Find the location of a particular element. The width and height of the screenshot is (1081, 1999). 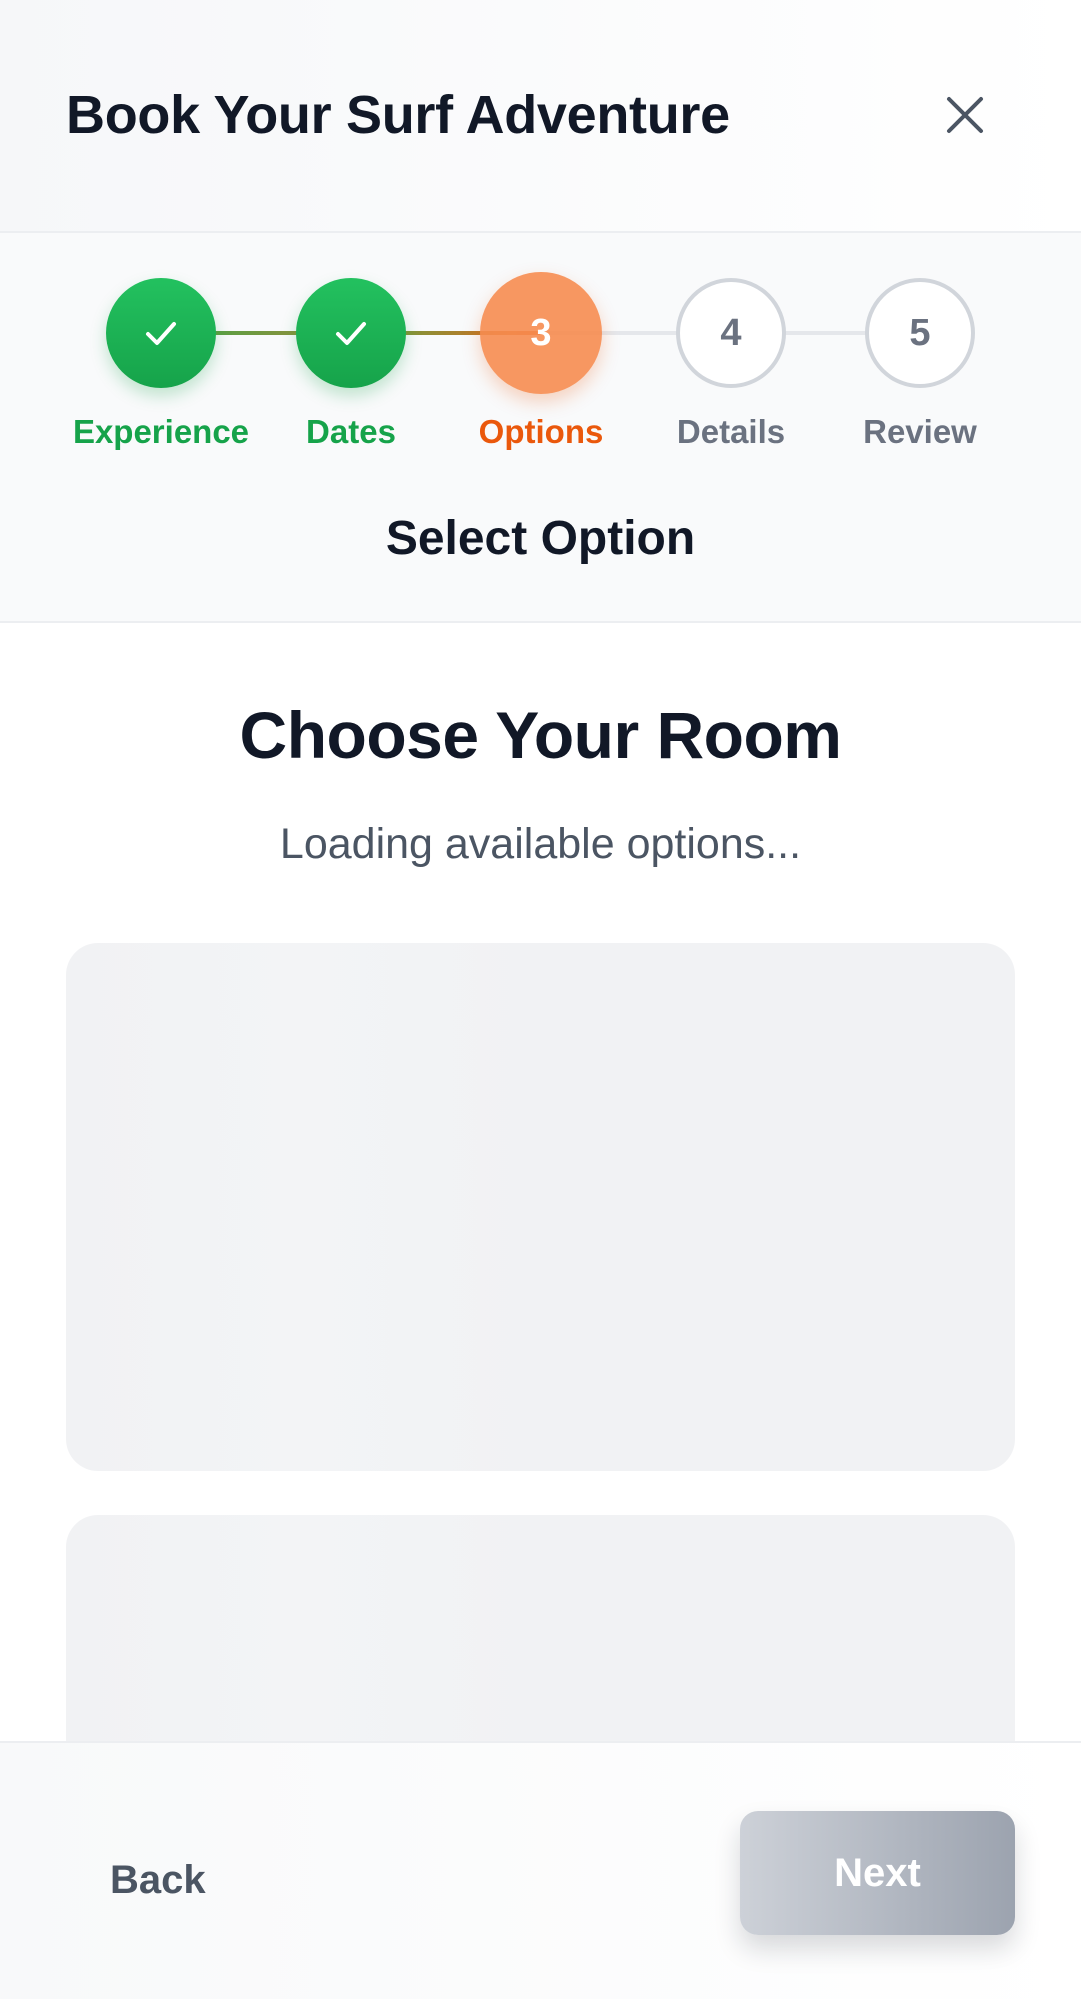

modal-header: Book Your Surf Adventure is located at coordinates (540, 116).